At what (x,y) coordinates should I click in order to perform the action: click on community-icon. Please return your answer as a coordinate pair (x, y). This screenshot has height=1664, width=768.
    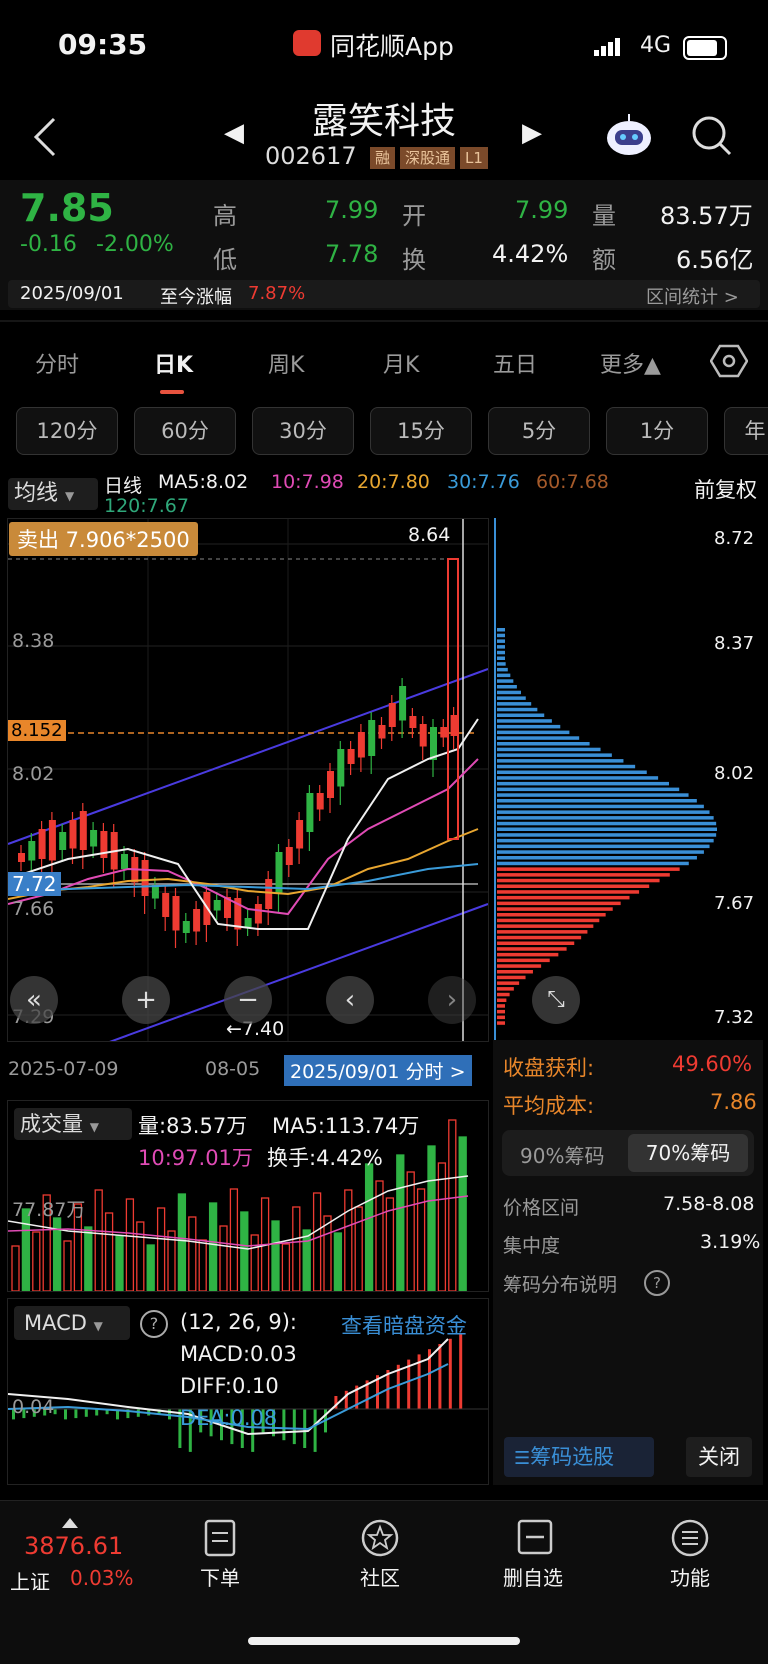
    Looking at the image, I should click on (380, 1540).